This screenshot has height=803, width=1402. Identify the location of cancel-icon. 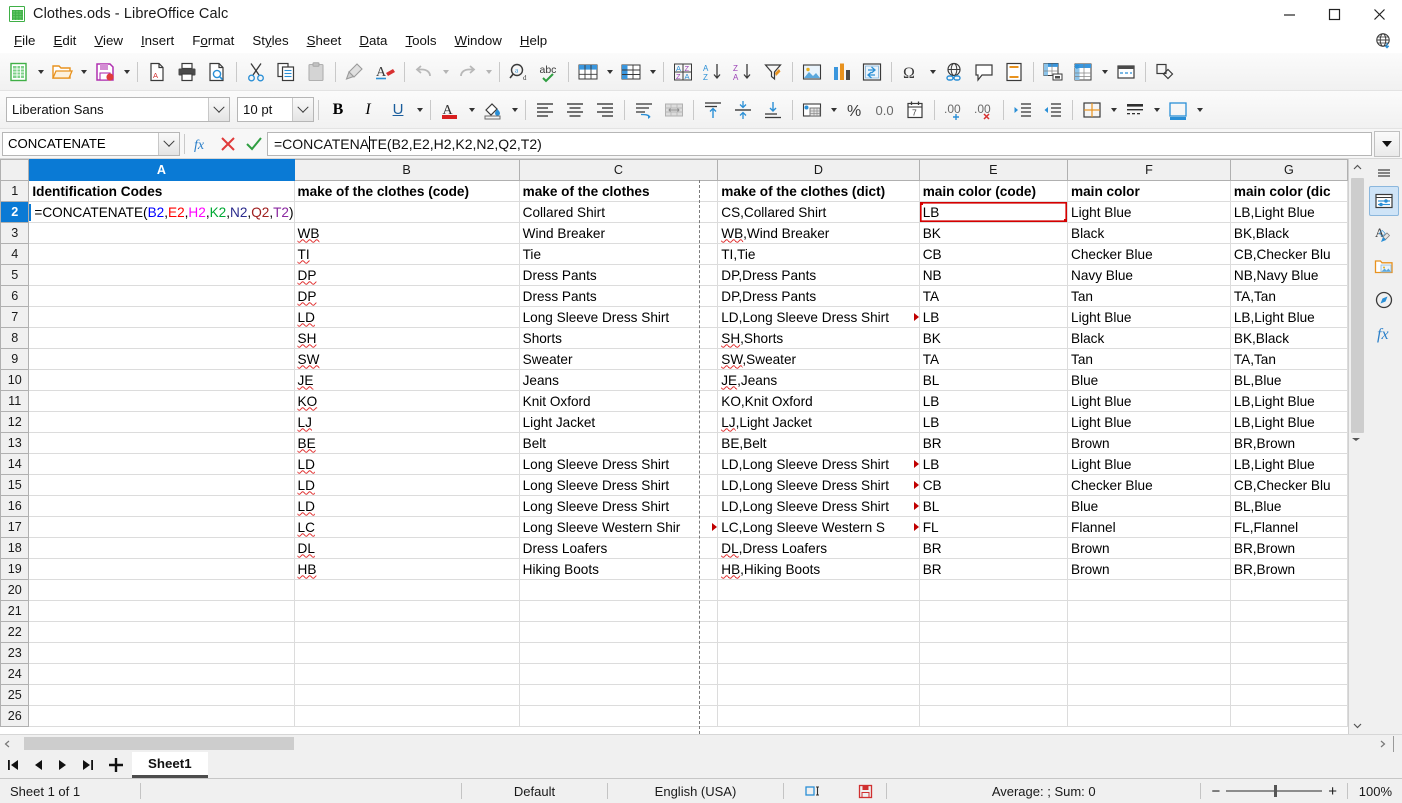
(228, 144).